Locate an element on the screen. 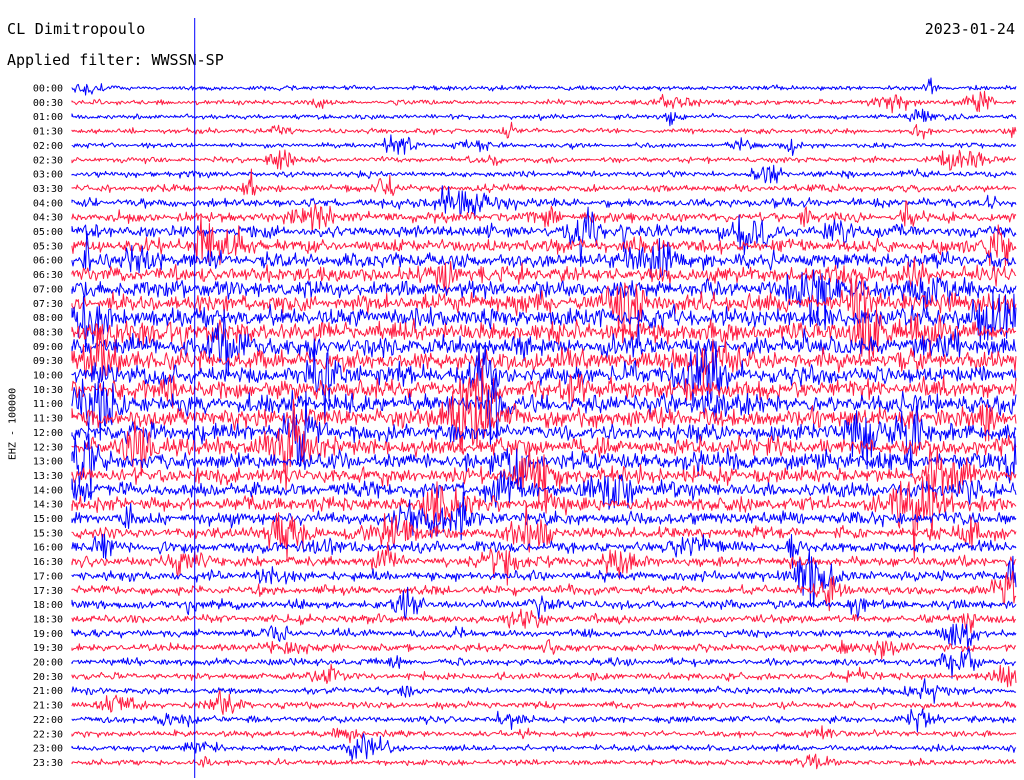  trace-row-2030 is located at coordinates (544, 675).